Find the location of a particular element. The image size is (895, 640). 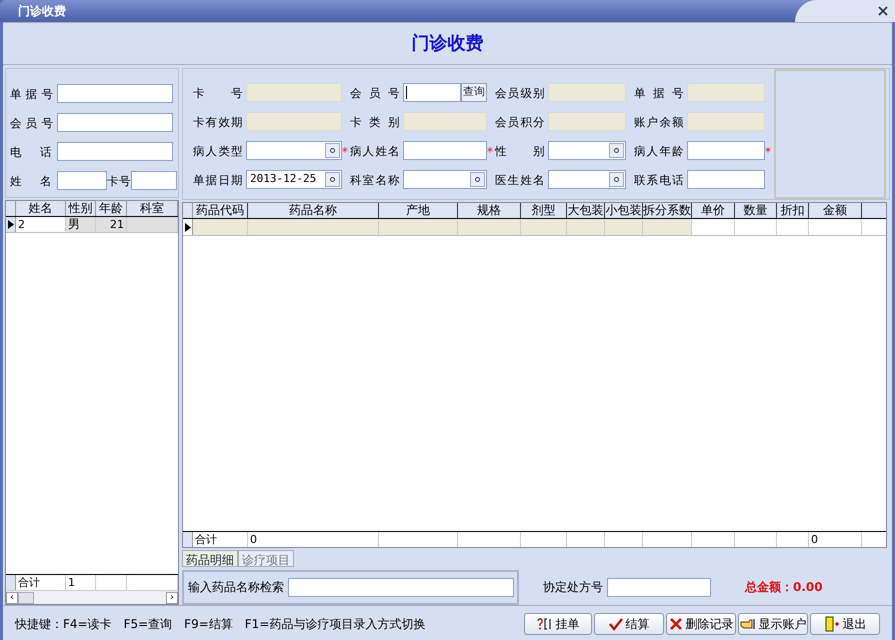

cross-icon is located at coordinates (675, 624).